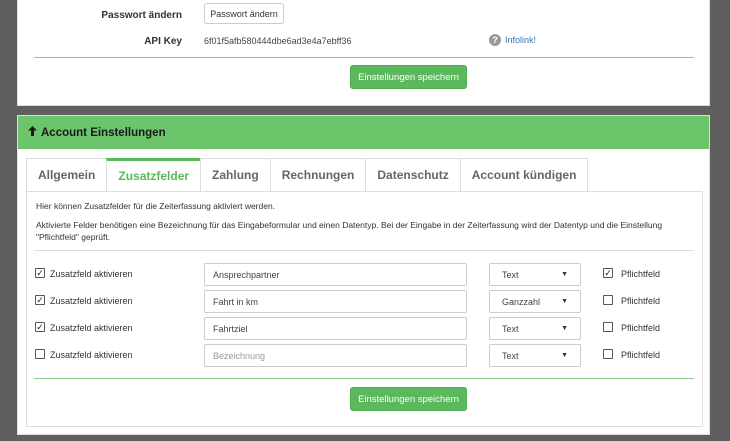 The height and width of the screenshot is (441, 730). Describe the element at coordinates (154, 174) in the screenshot. I see `tab-zusatzfelder: Zusatzfelder` at that location.